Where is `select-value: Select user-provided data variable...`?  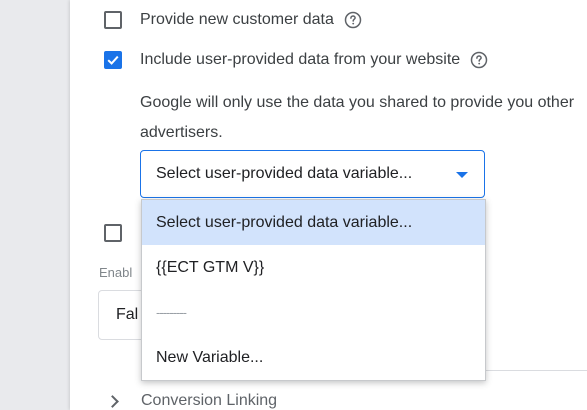 select-value: Select user-provided data variable... is located at coordinates (284, 173).